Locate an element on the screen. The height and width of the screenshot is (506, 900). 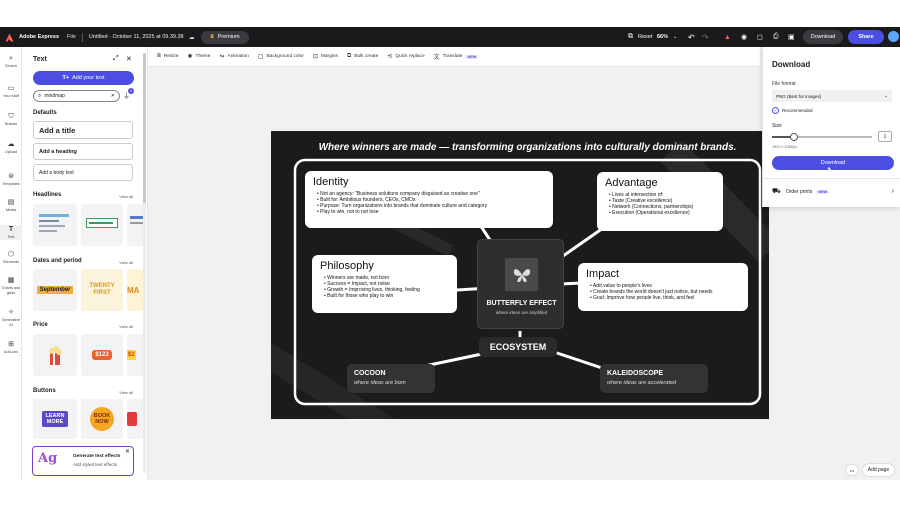
doc-title: Untitled - October 11, 2025 at 09.39.38 is located at coordinates (136, 37).